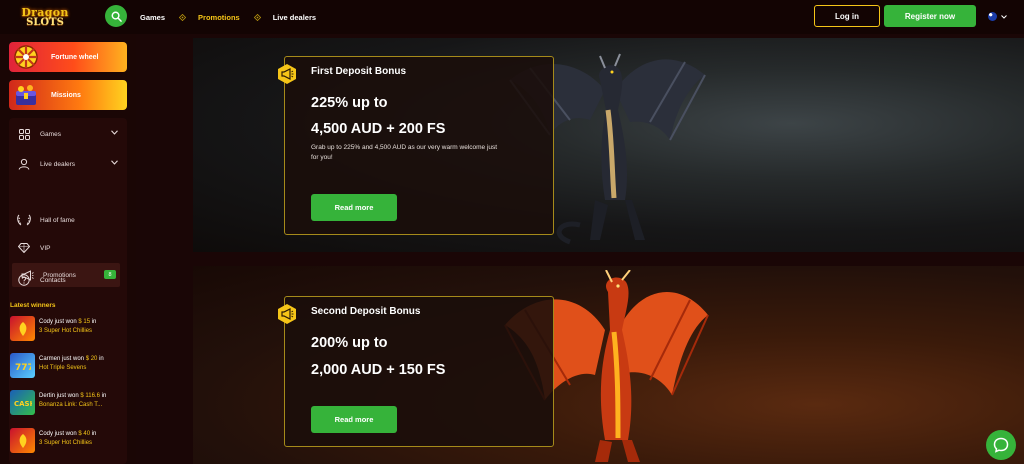 This screenshot has width=1024, height=464. I want to click on sidebar-item-label: Hall of fame, so click(57, 220).